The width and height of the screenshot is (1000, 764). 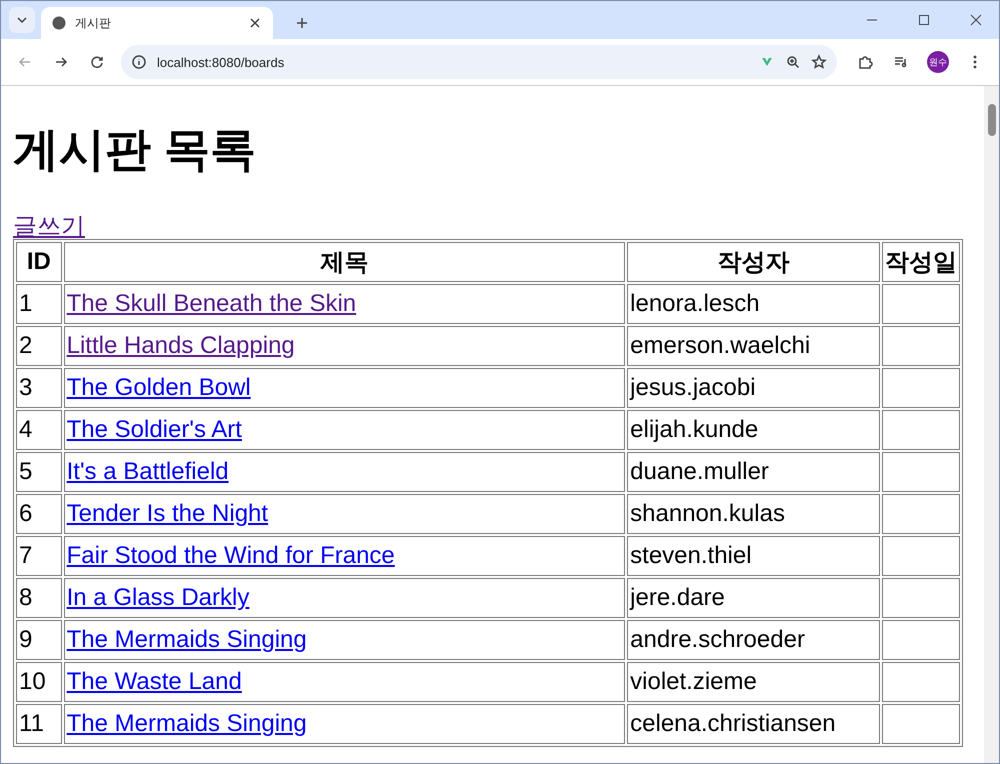 I want to click on author-cell: jere.dare, so click(x=753, y=598).